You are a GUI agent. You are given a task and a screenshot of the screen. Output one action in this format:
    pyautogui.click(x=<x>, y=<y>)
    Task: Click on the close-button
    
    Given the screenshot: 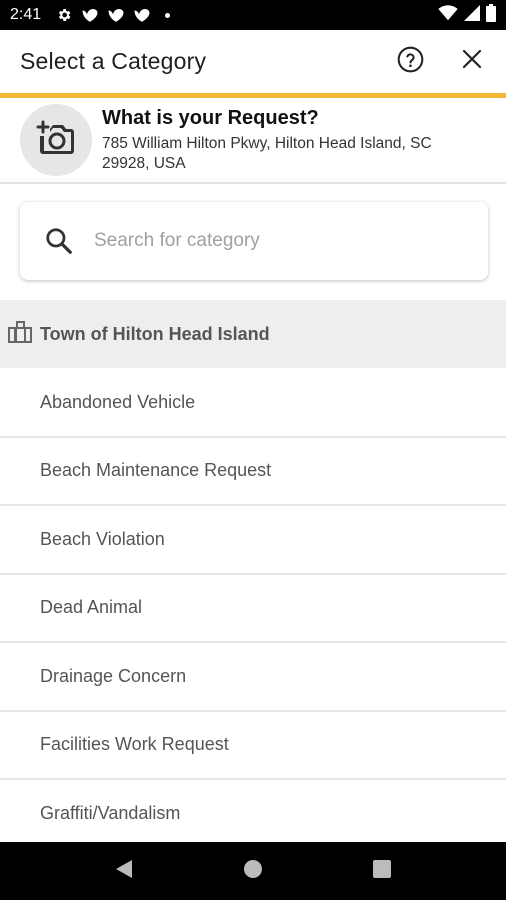 What is the action you would take?
    pyautogui.click(x=472, y=62)
    